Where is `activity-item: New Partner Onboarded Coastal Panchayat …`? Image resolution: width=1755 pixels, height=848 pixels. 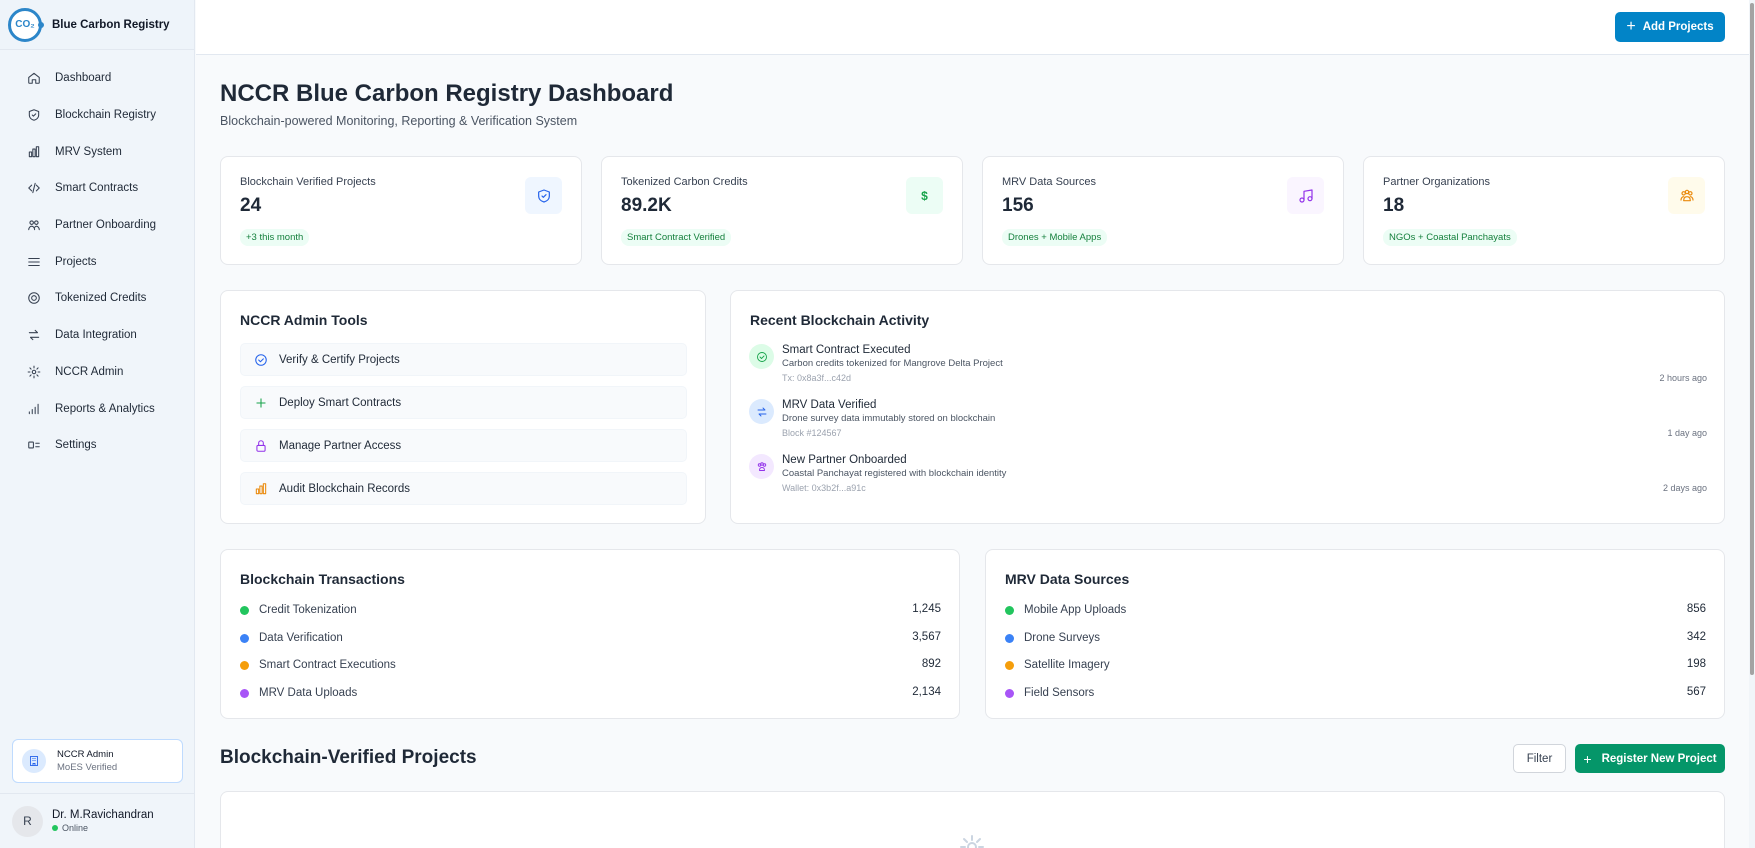
activity-item: New Partner Onboarded Coastal Panchayat … is located at coordinates (1228, 476).